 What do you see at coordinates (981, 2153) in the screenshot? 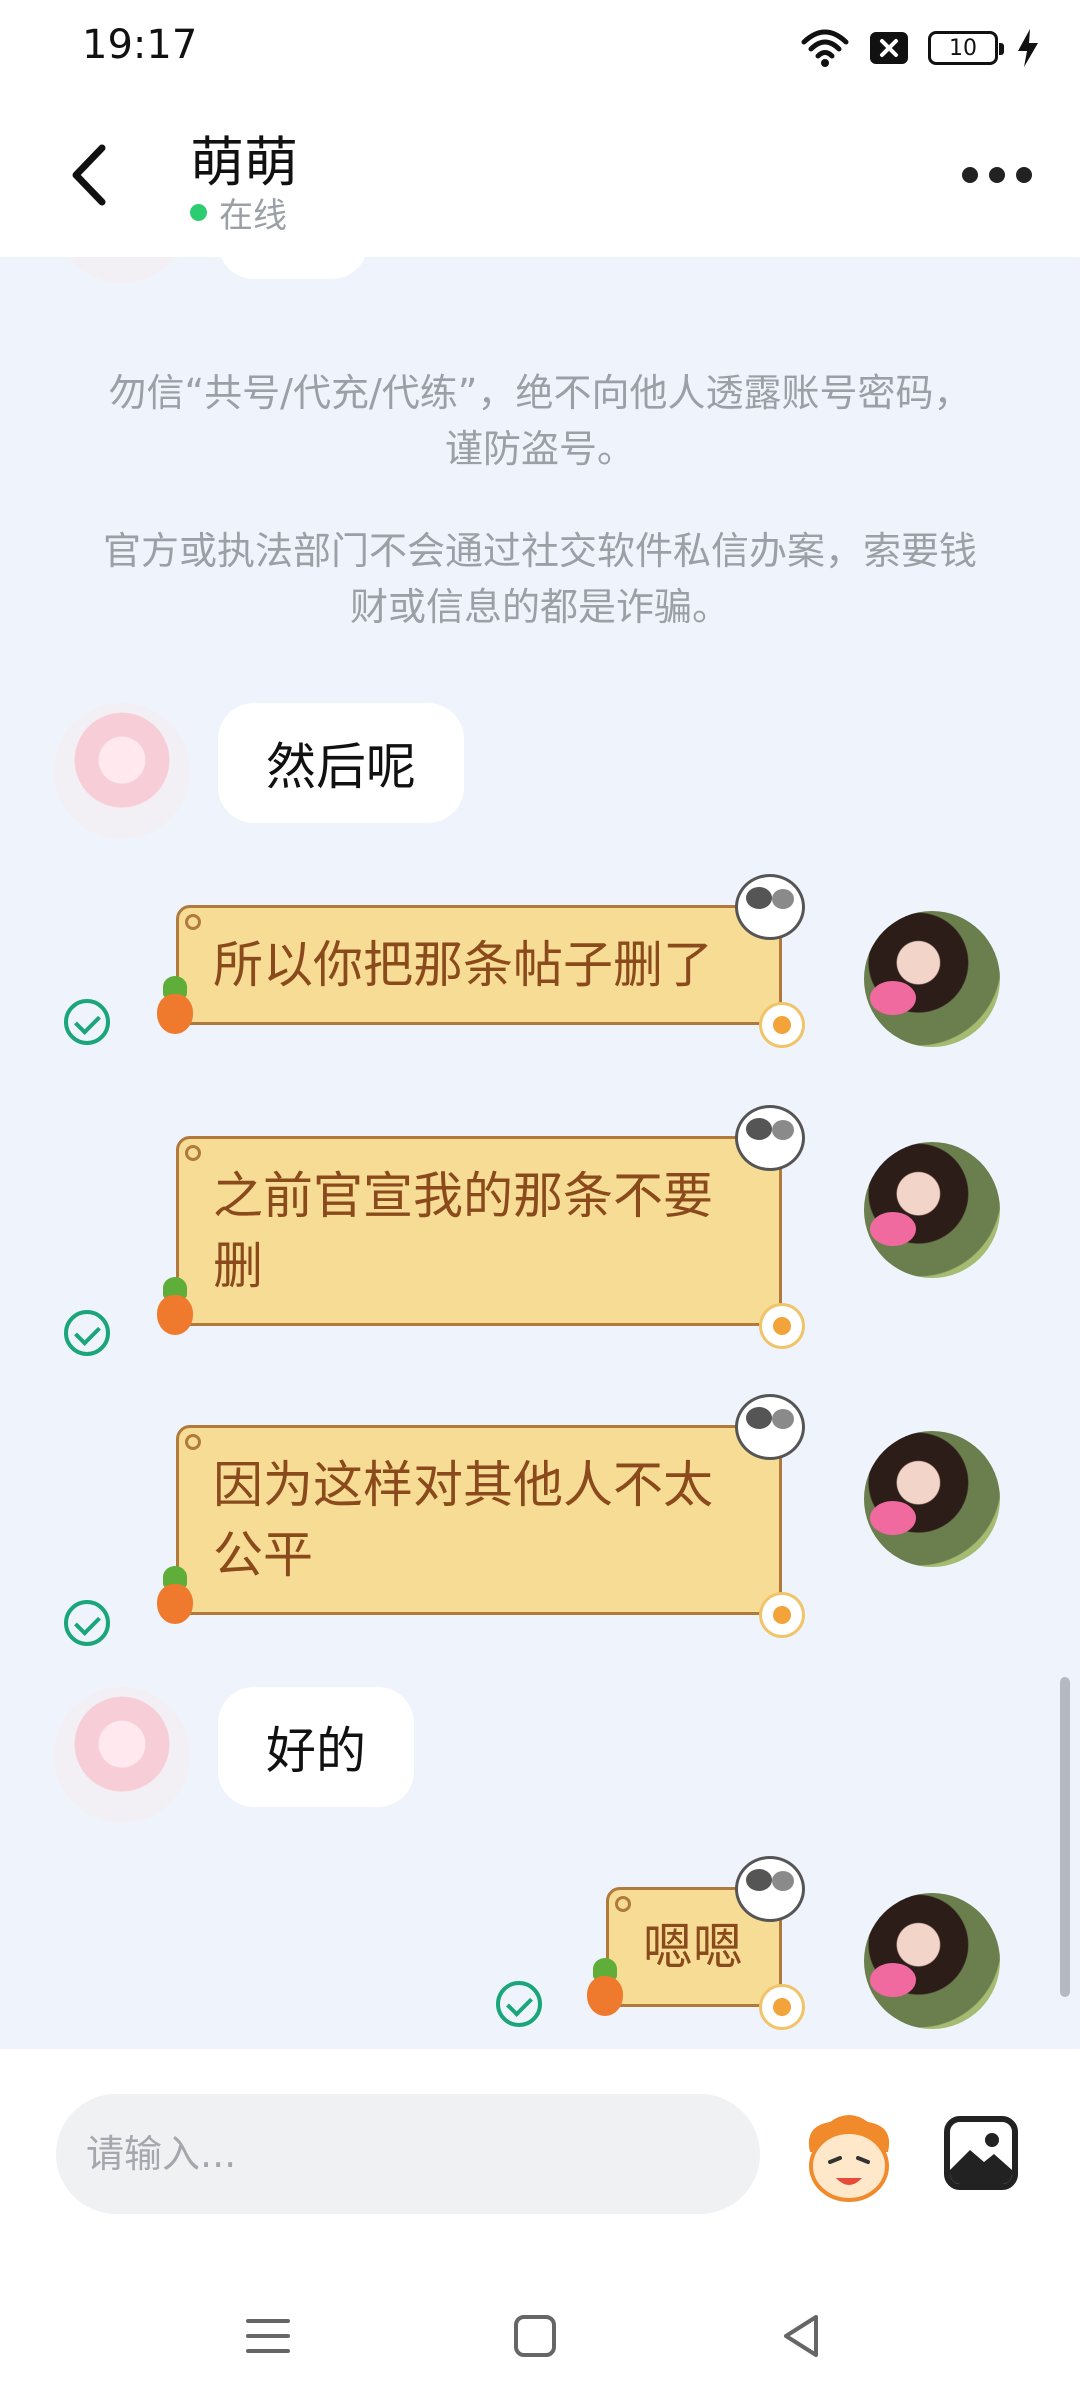
I see `image-button-icon` at bounding box center [981, 2153].